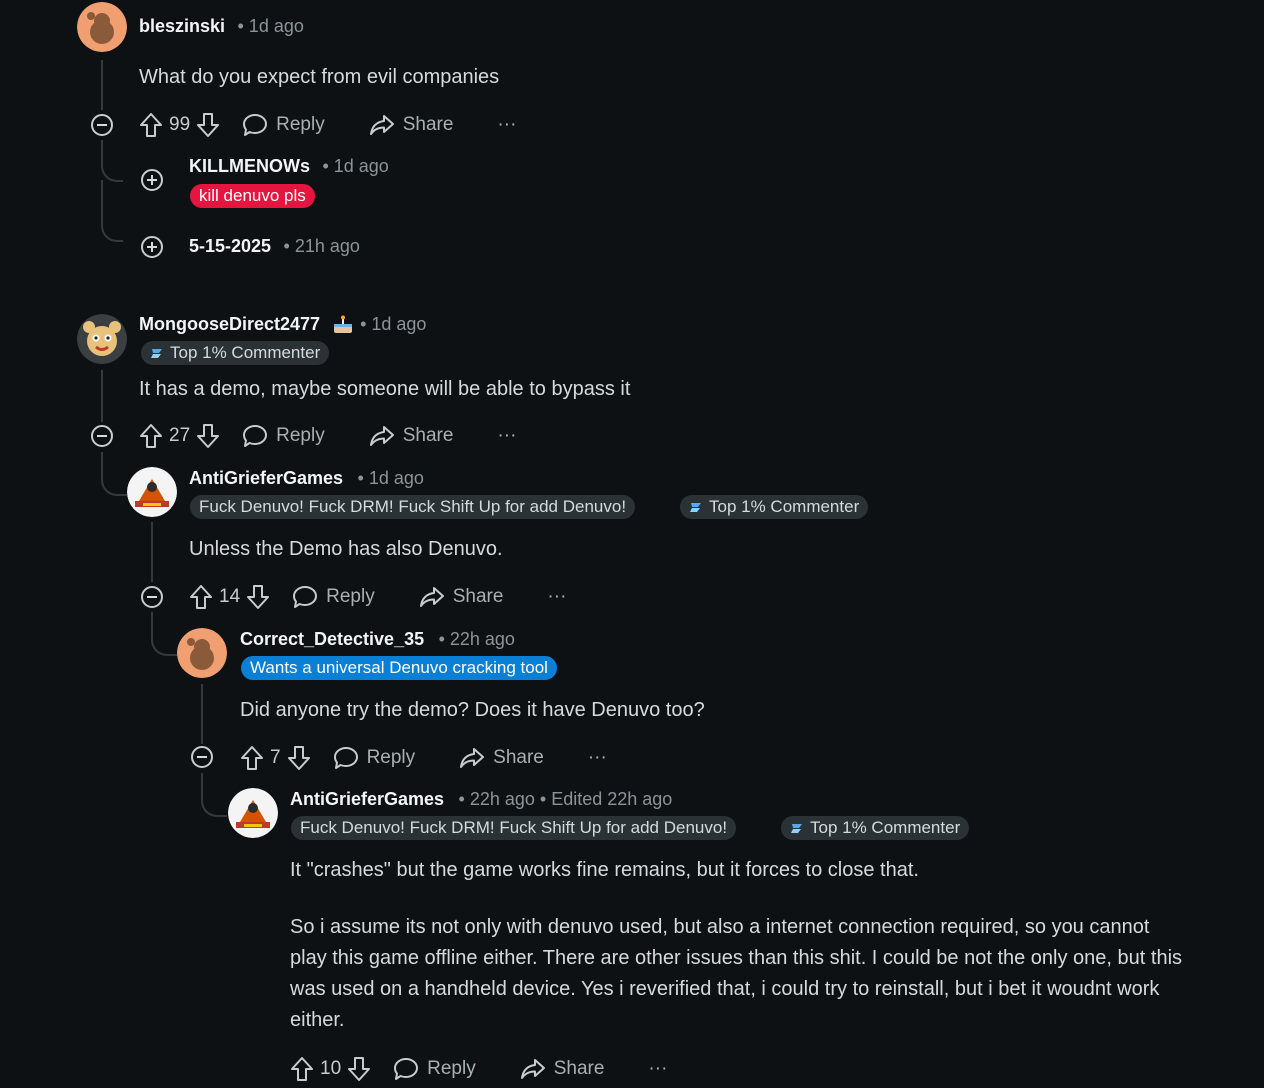 The height and width of the screenshot is (1088, 1264). I want to click on user-flair: kill denuvo pls, so click(252, 196).